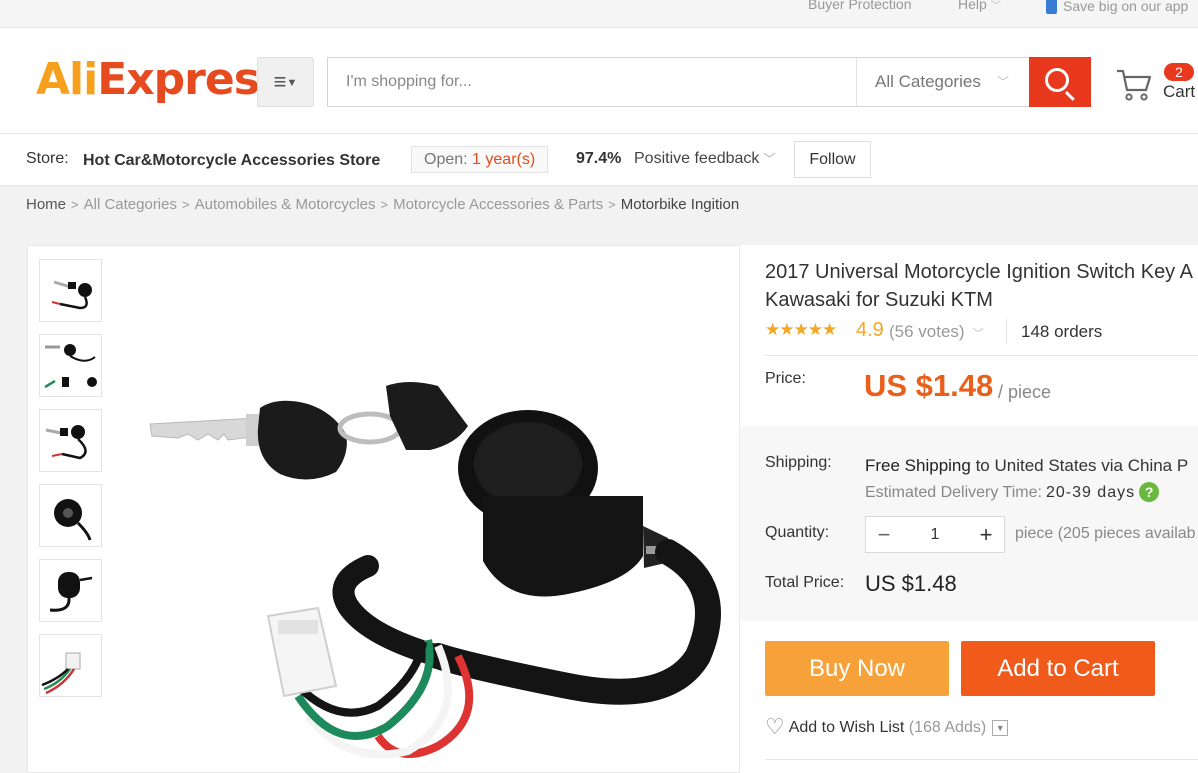 Image resolution: width=1198 pixels, height=773 pixels. What do you see at coordinates (860, 6) in the screenshot?
I see `buyer-protection-link: Buyer Protection` at bounding box center [860, 6].